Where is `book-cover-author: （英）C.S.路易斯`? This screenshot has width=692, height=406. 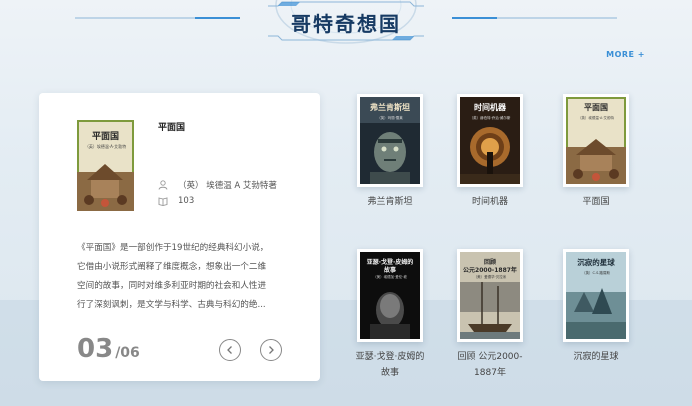 book-cover-author: （英）C.S.路易斯 is located at coordinates (596, 273).